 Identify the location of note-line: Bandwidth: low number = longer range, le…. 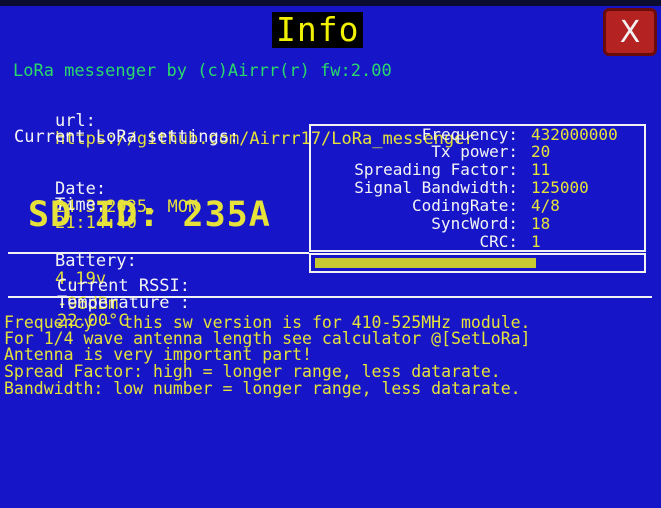
(262, 388).